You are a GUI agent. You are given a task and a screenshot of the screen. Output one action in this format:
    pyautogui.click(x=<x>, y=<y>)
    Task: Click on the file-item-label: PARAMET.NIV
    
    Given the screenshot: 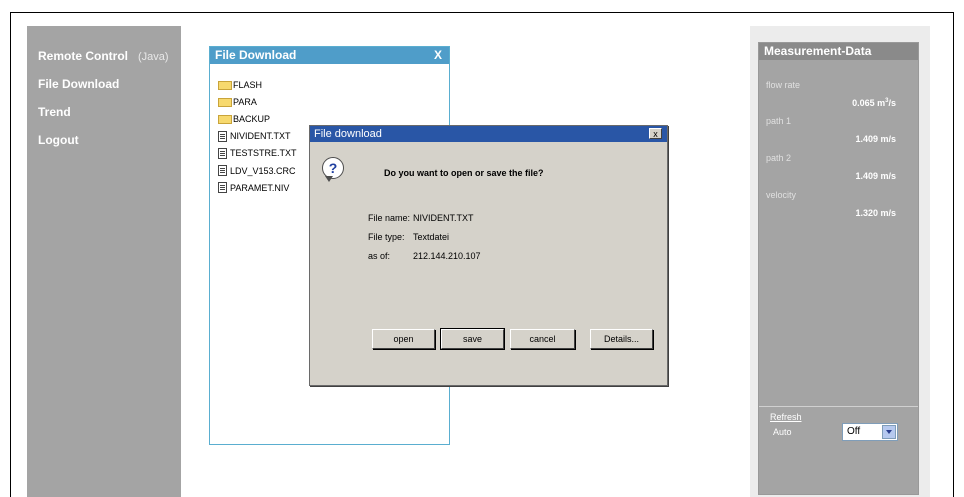 What is the action you would take?
    pyautogui.click(x=260, y=187)
    